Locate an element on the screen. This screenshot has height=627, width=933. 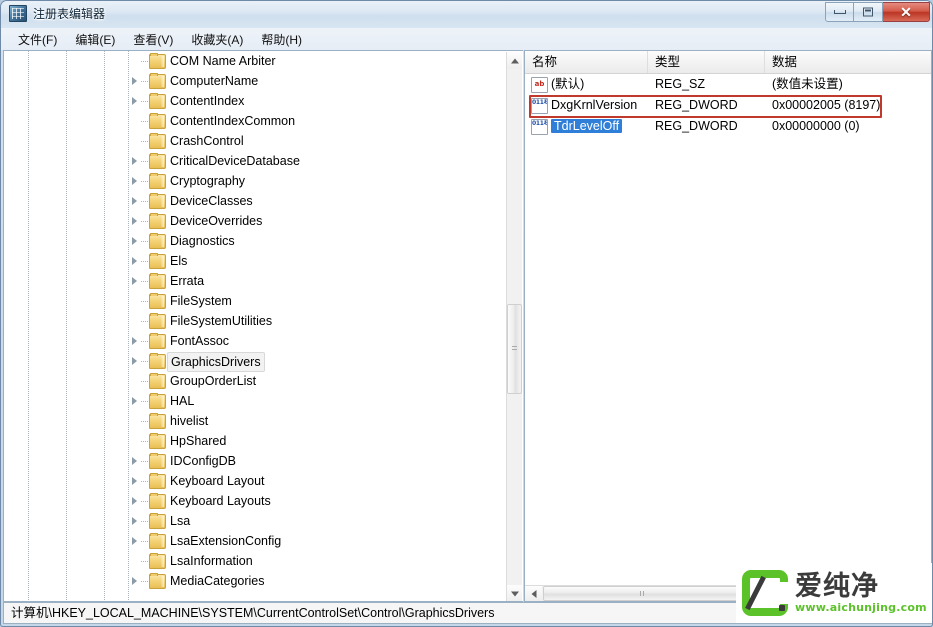
menu-item-edit: 编辑(E) is located at coordinates (95, 39).